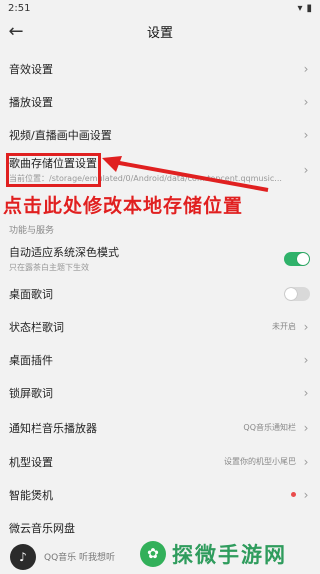 Image resolution: width=320 pixels, height=574 pixels. What do you see at coordinates (32, 231) in the screenshot?
I see `section-label: 功能与服务` at bounding box center [32, 231].